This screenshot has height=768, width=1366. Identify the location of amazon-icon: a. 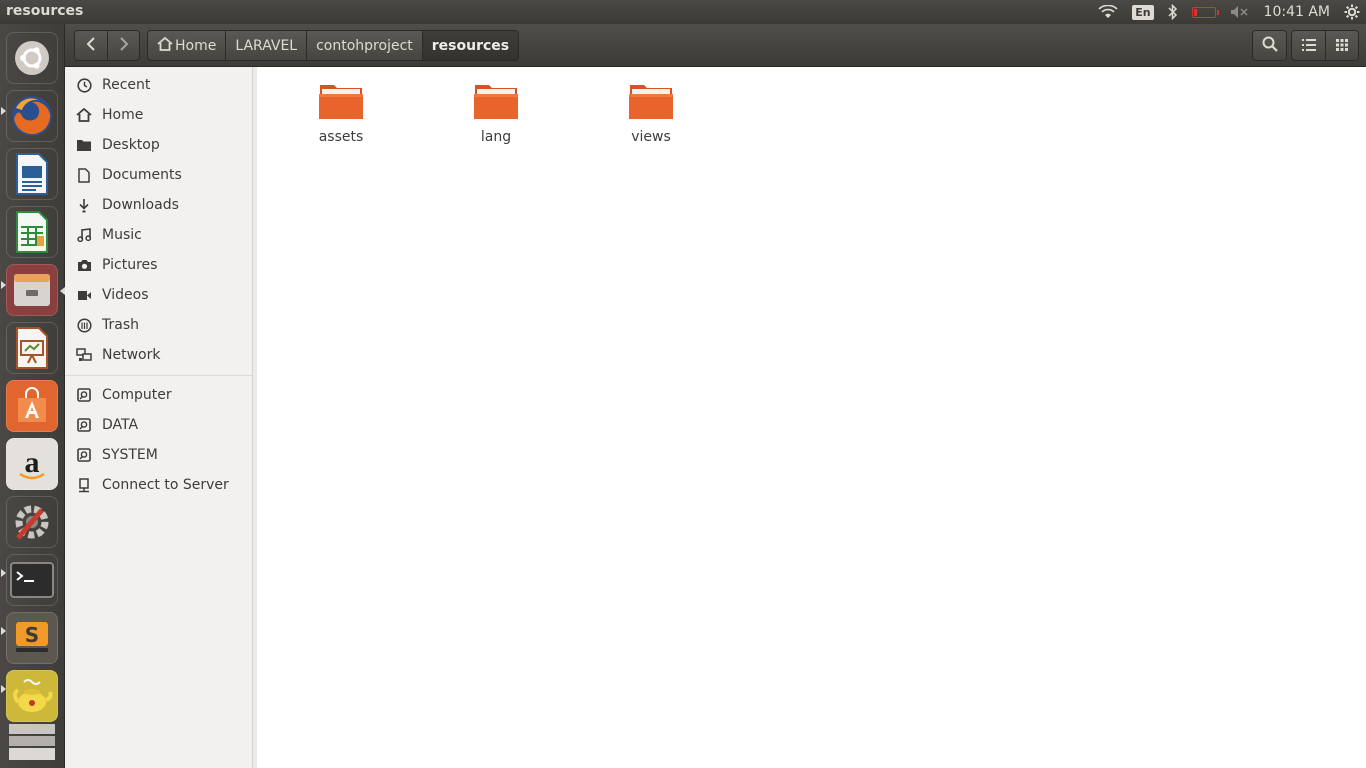
(32, 464).